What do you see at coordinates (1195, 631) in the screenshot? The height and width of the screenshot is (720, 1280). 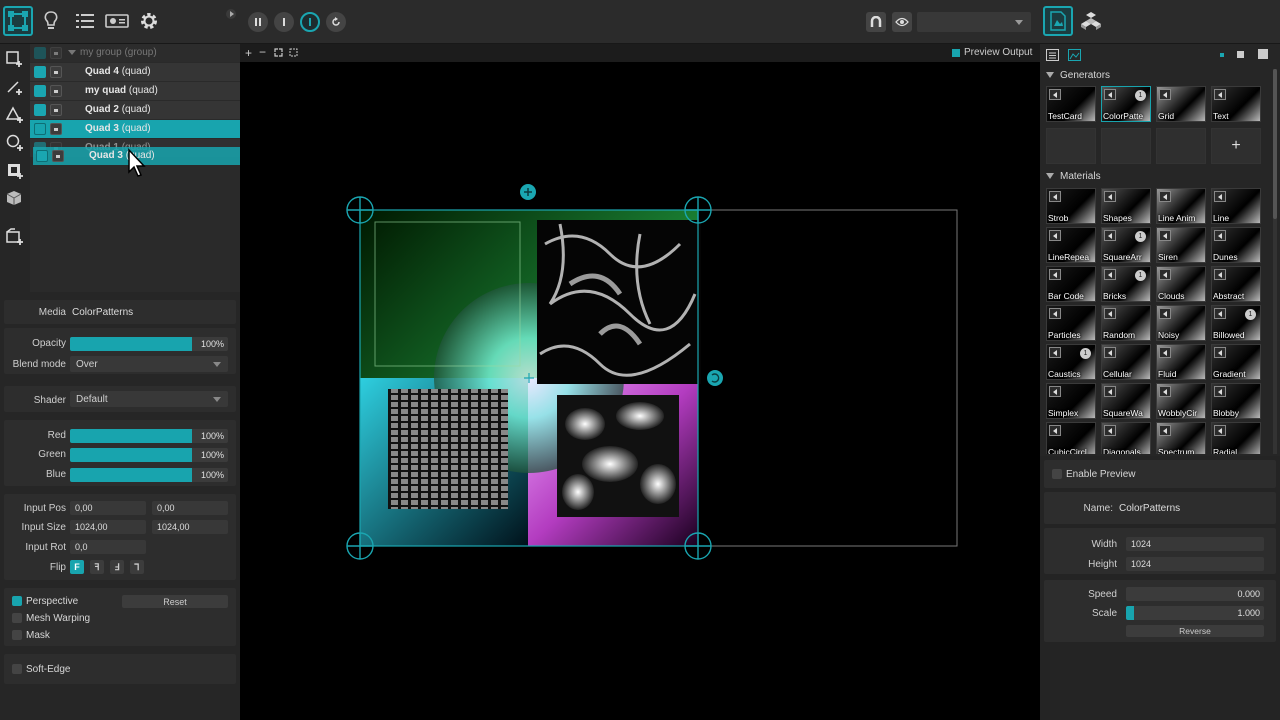 I see `reverse-button: Reverse` at bounding box center [1195, 631].